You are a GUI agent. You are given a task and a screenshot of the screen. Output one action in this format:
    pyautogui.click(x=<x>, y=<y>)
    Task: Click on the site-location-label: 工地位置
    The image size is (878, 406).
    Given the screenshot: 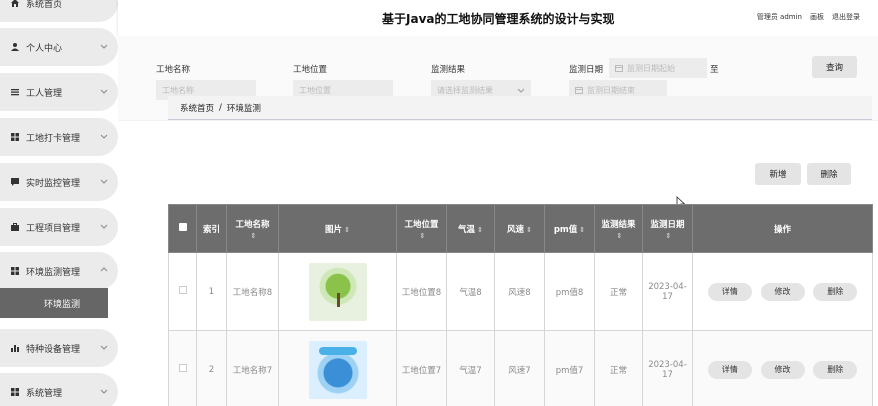 What is the action you would take?
    pyautogui.click(x=310, y=70)
    